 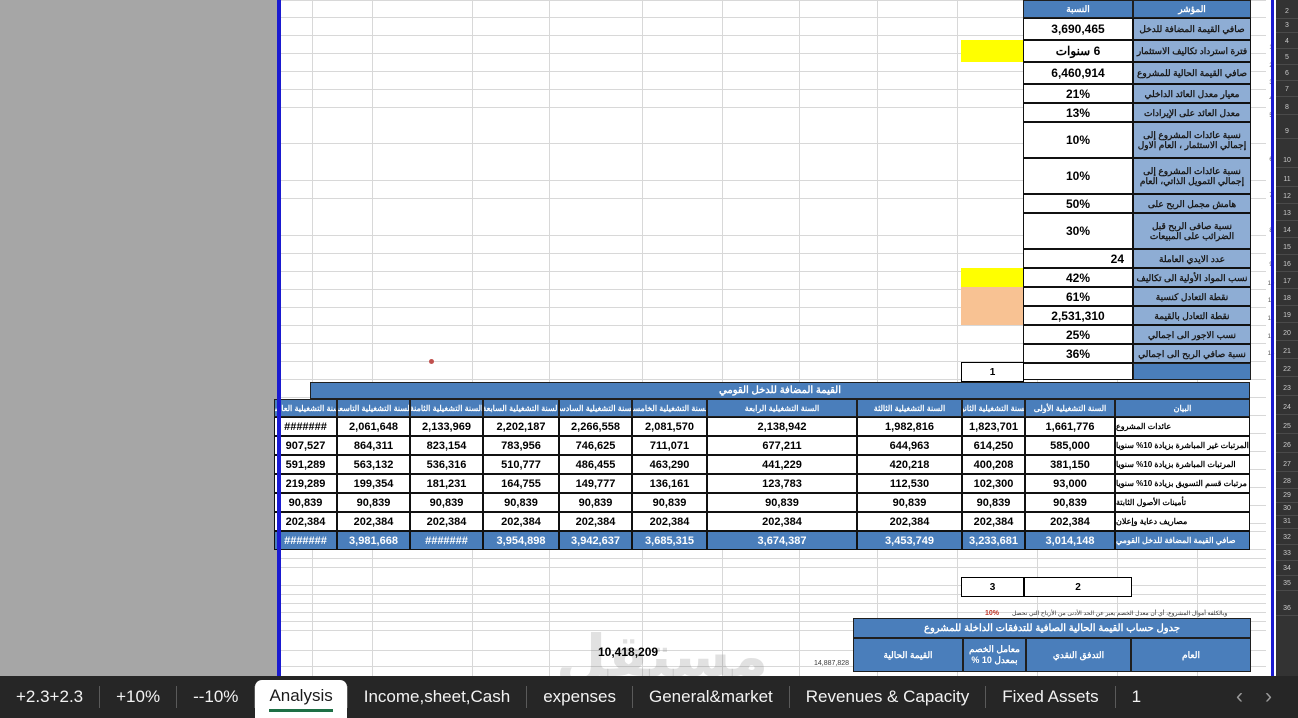 What do you see at coordinates (993, 464) in the screenshot?
I see `value-added-cell: 400,208` at bounding box center [993, 464].